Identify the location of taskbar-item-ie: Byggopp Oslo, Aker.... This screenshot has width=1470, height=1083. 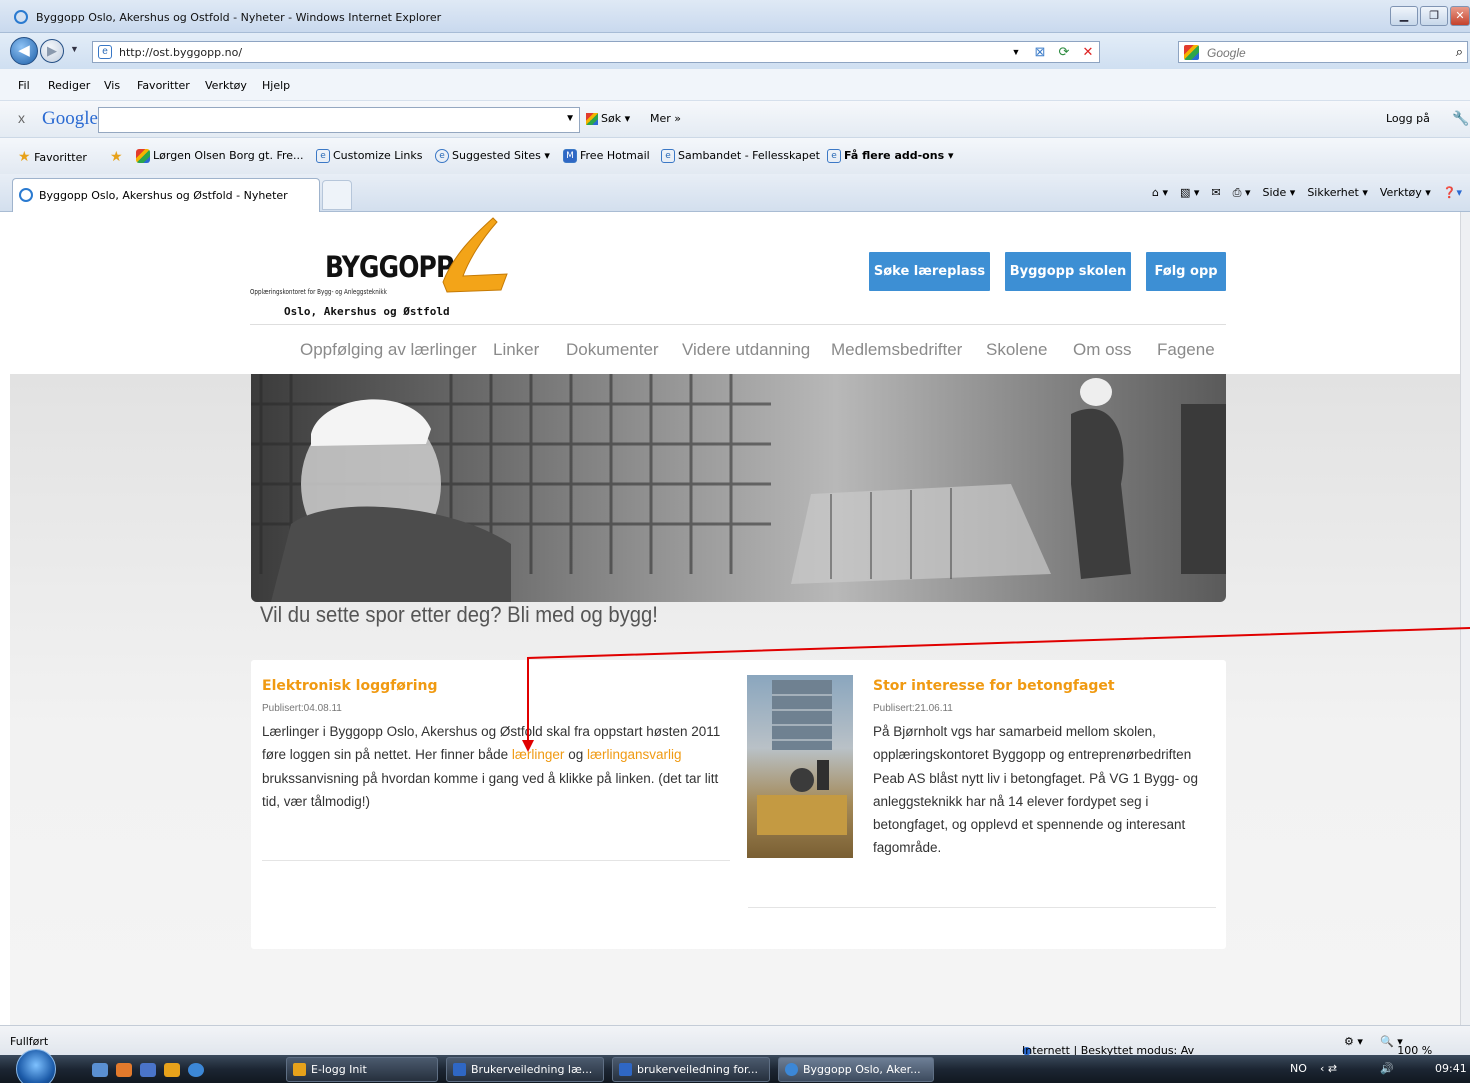
(856, 1069).